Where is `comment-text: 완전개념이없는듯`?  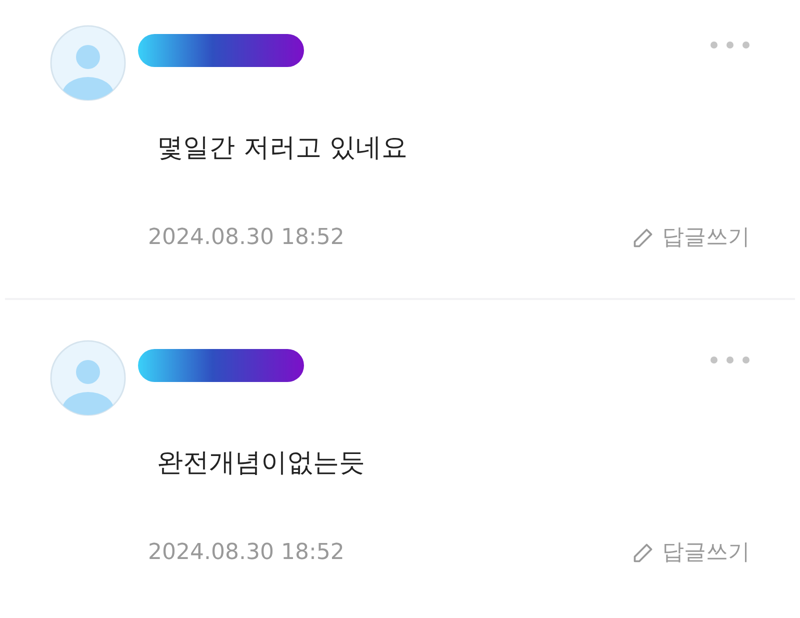
comment-text: 완전개념이없는듯 is located at coordinates (261, 463).